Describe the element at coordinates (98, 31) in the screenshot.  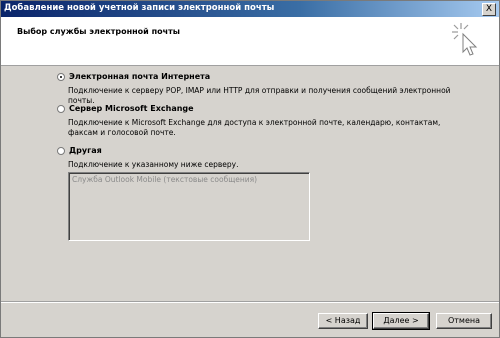
I see `page-title: Выбор службы электронной почты` at that location.